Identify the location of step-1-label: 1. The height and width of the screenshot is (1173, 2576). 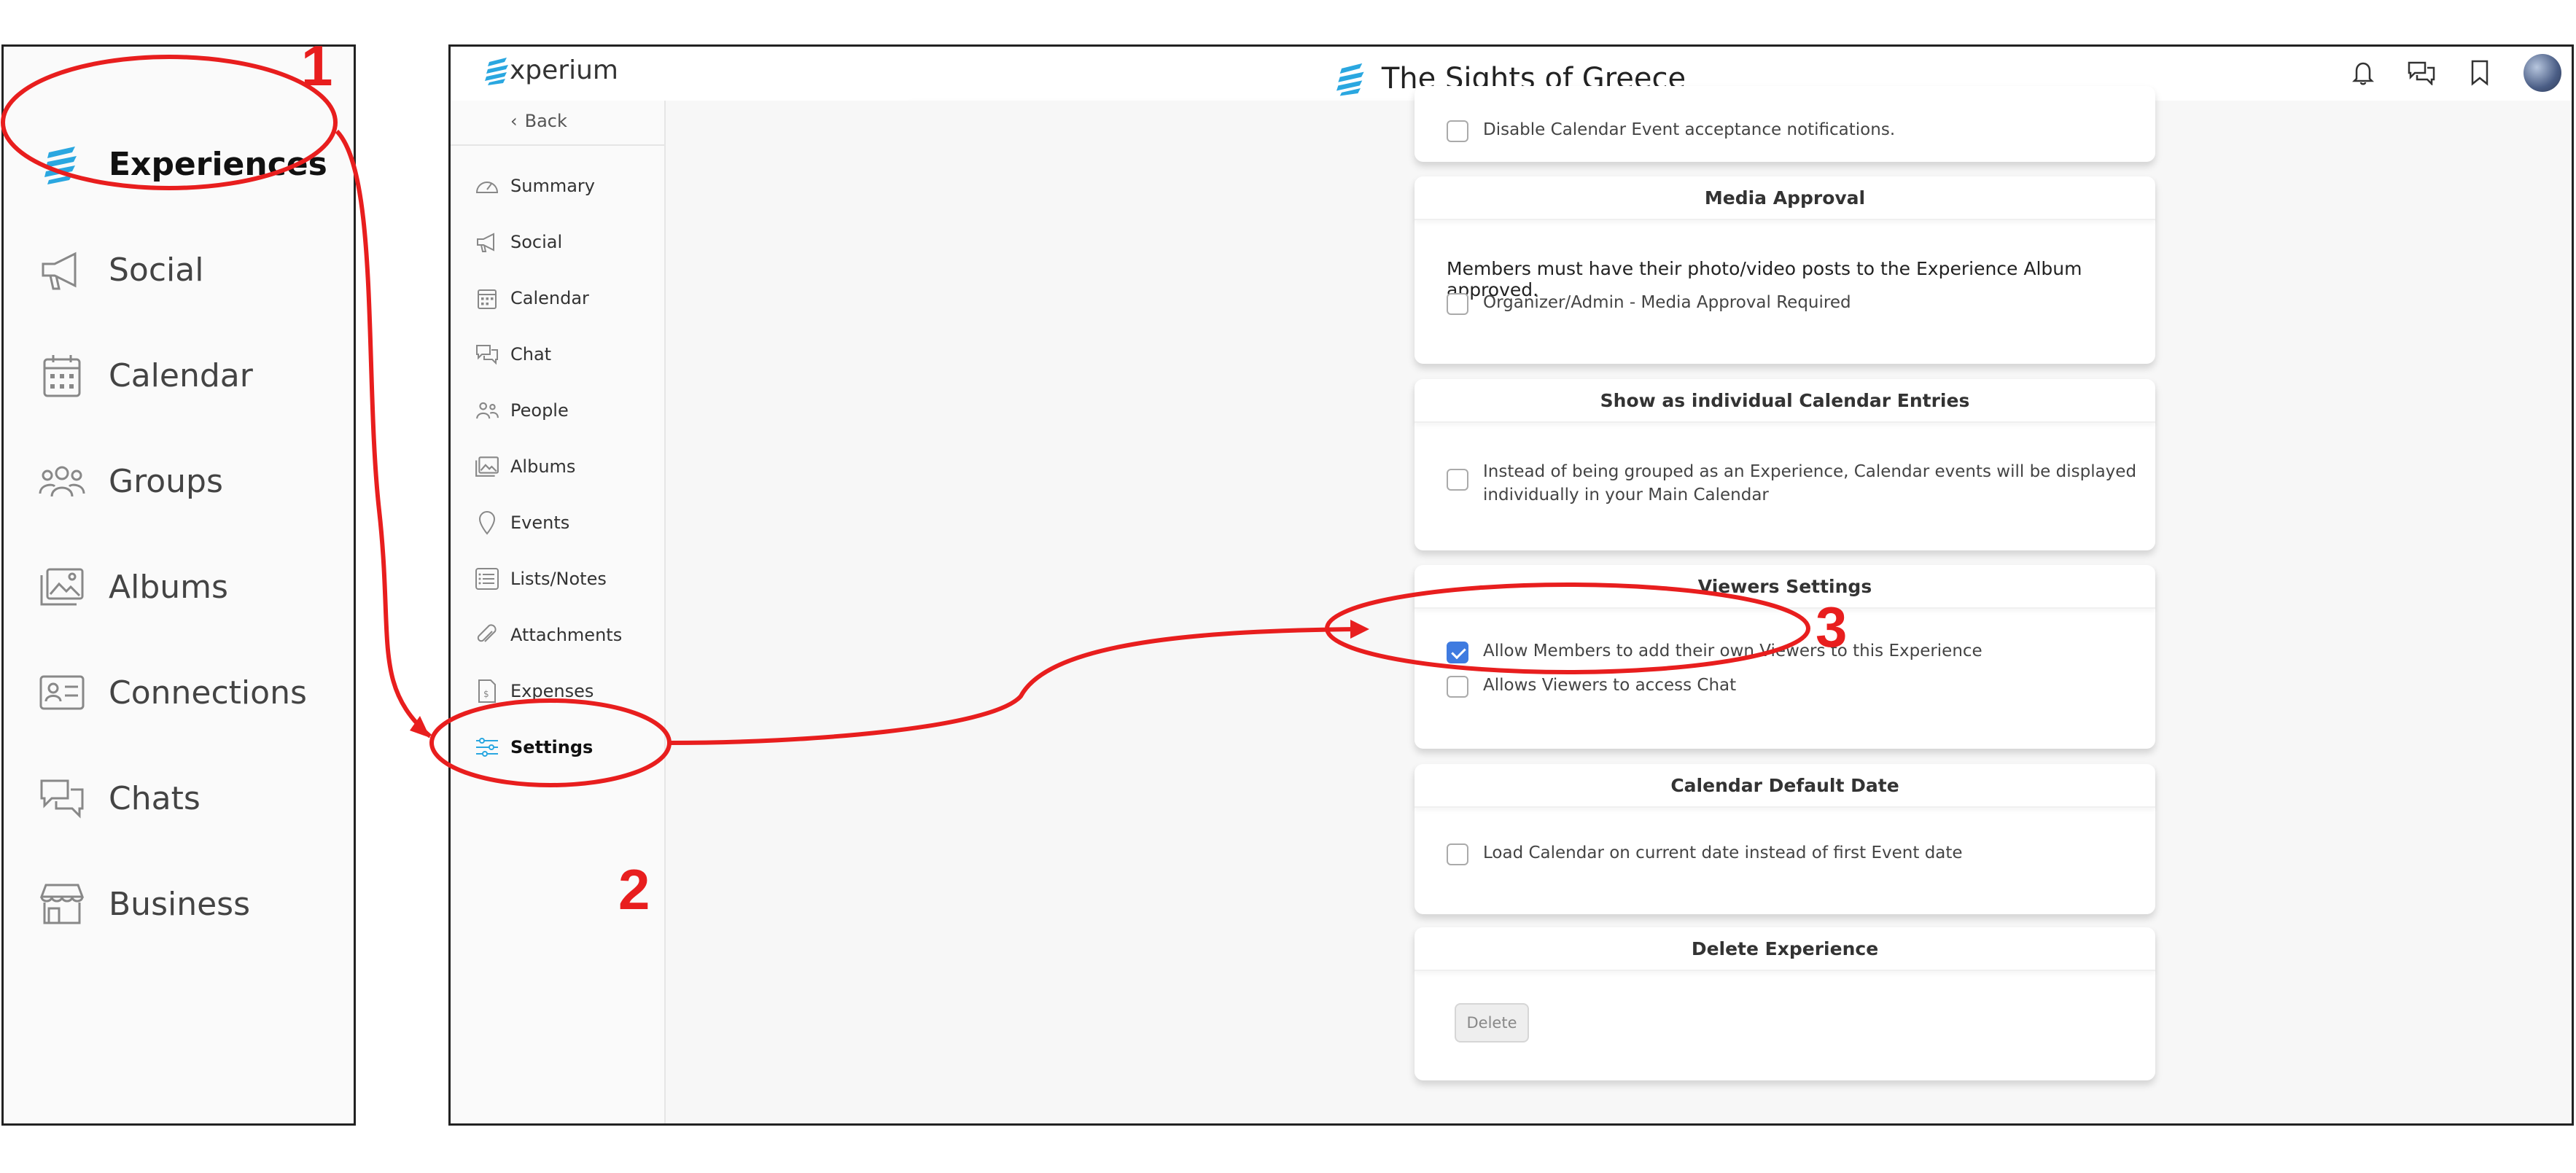
(317, 66).